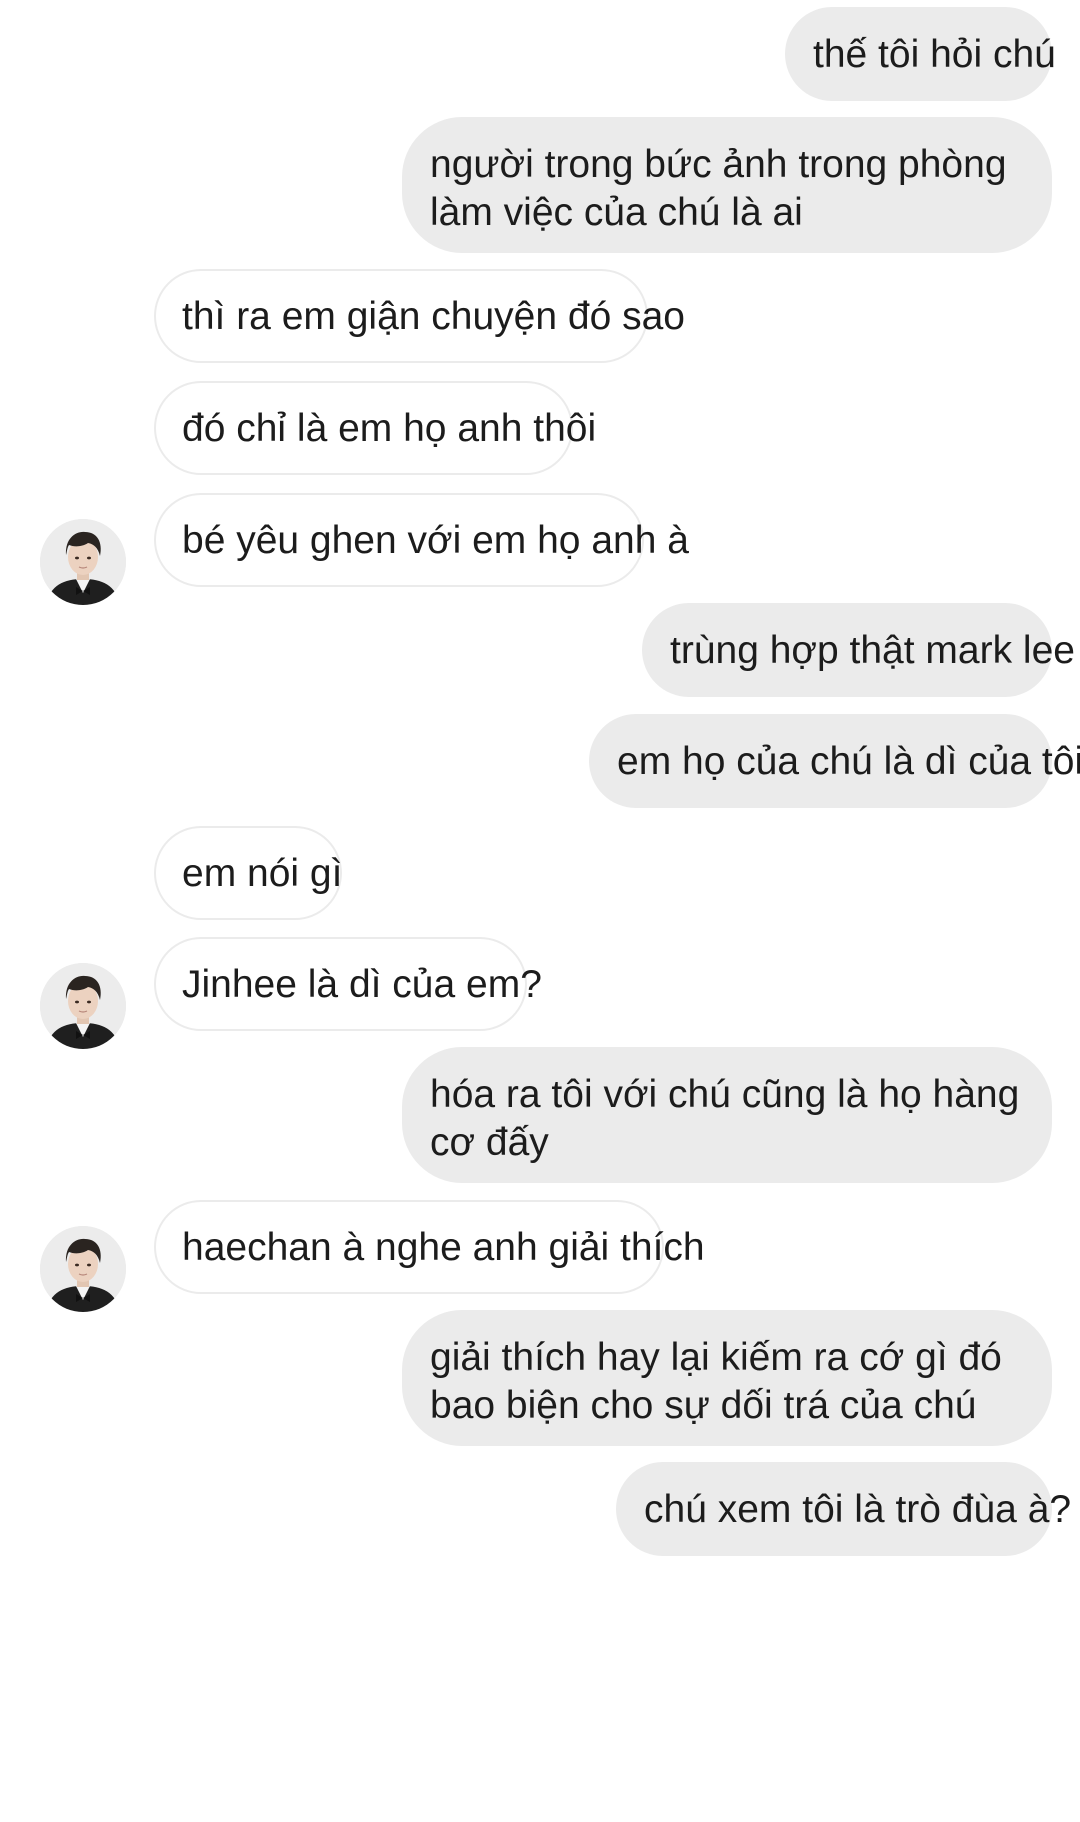 The image size is (1080, 1822). I want to click on incoming-message: bé yêu ghen với em họ anh à, so click(421, 540).